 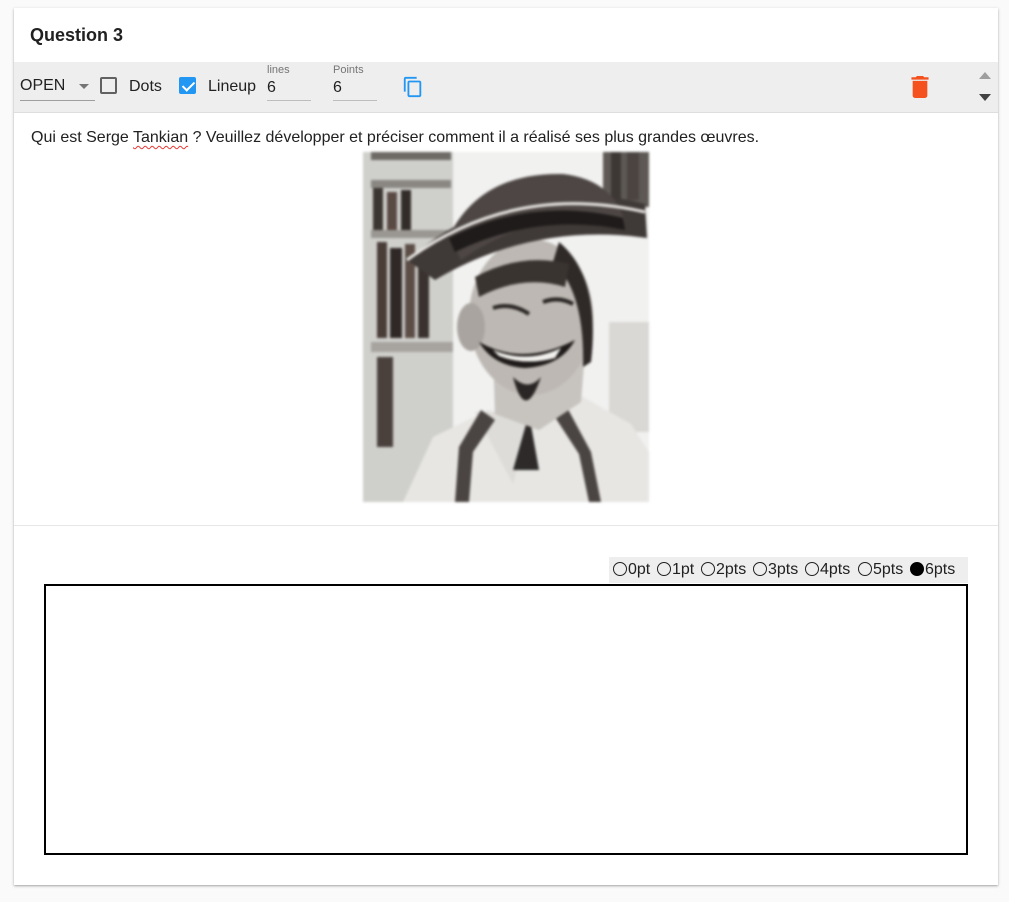 I want to click on points-option-2: 2pts, so click(x=723, y=570).